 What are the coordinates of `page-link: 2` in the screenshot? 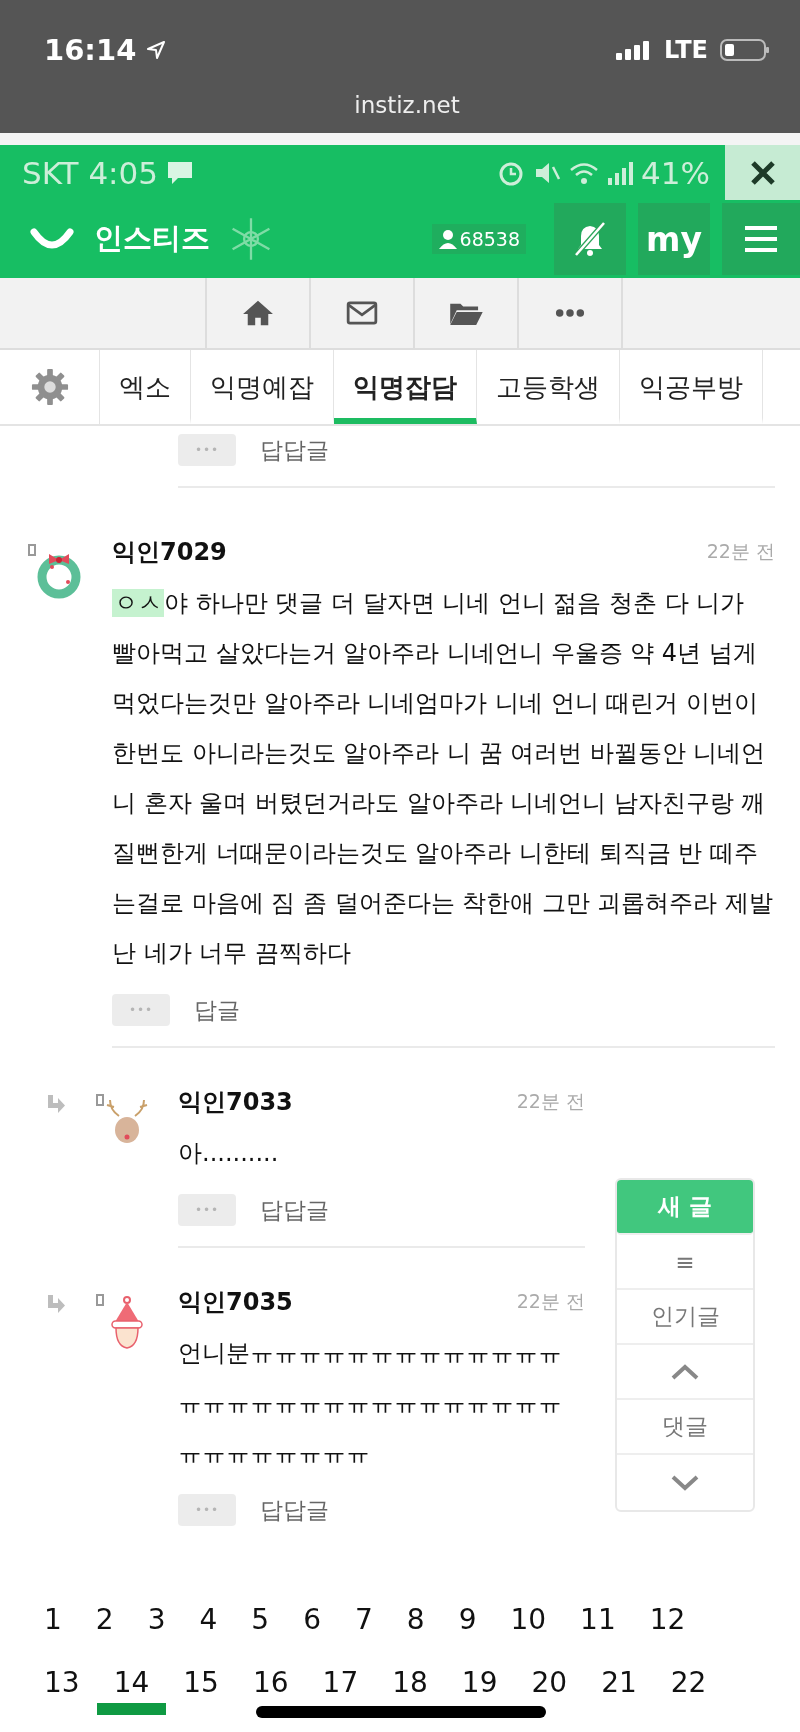 It's located at (104, 1620).